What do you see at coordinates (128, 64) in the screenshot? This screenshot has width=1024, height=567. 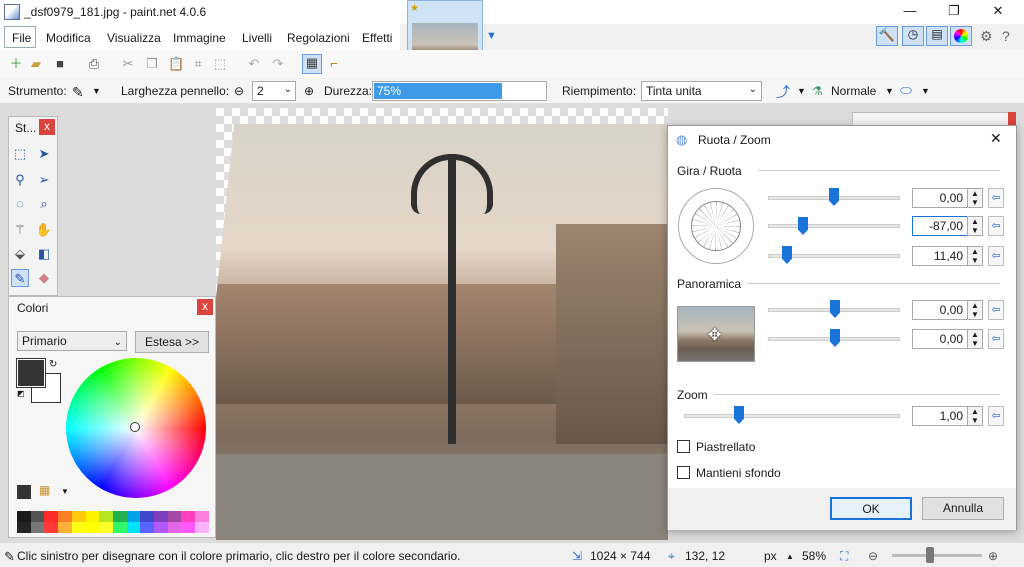 I see `cut-icon: ✂` at bounding box center [128, 64].